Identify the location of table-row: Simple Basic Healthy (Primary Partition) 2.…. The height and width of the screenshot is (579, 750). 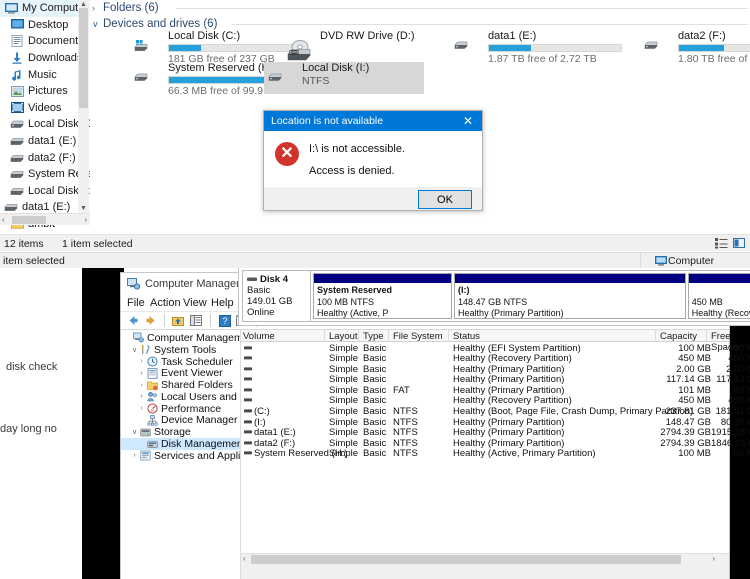
(495, 369).